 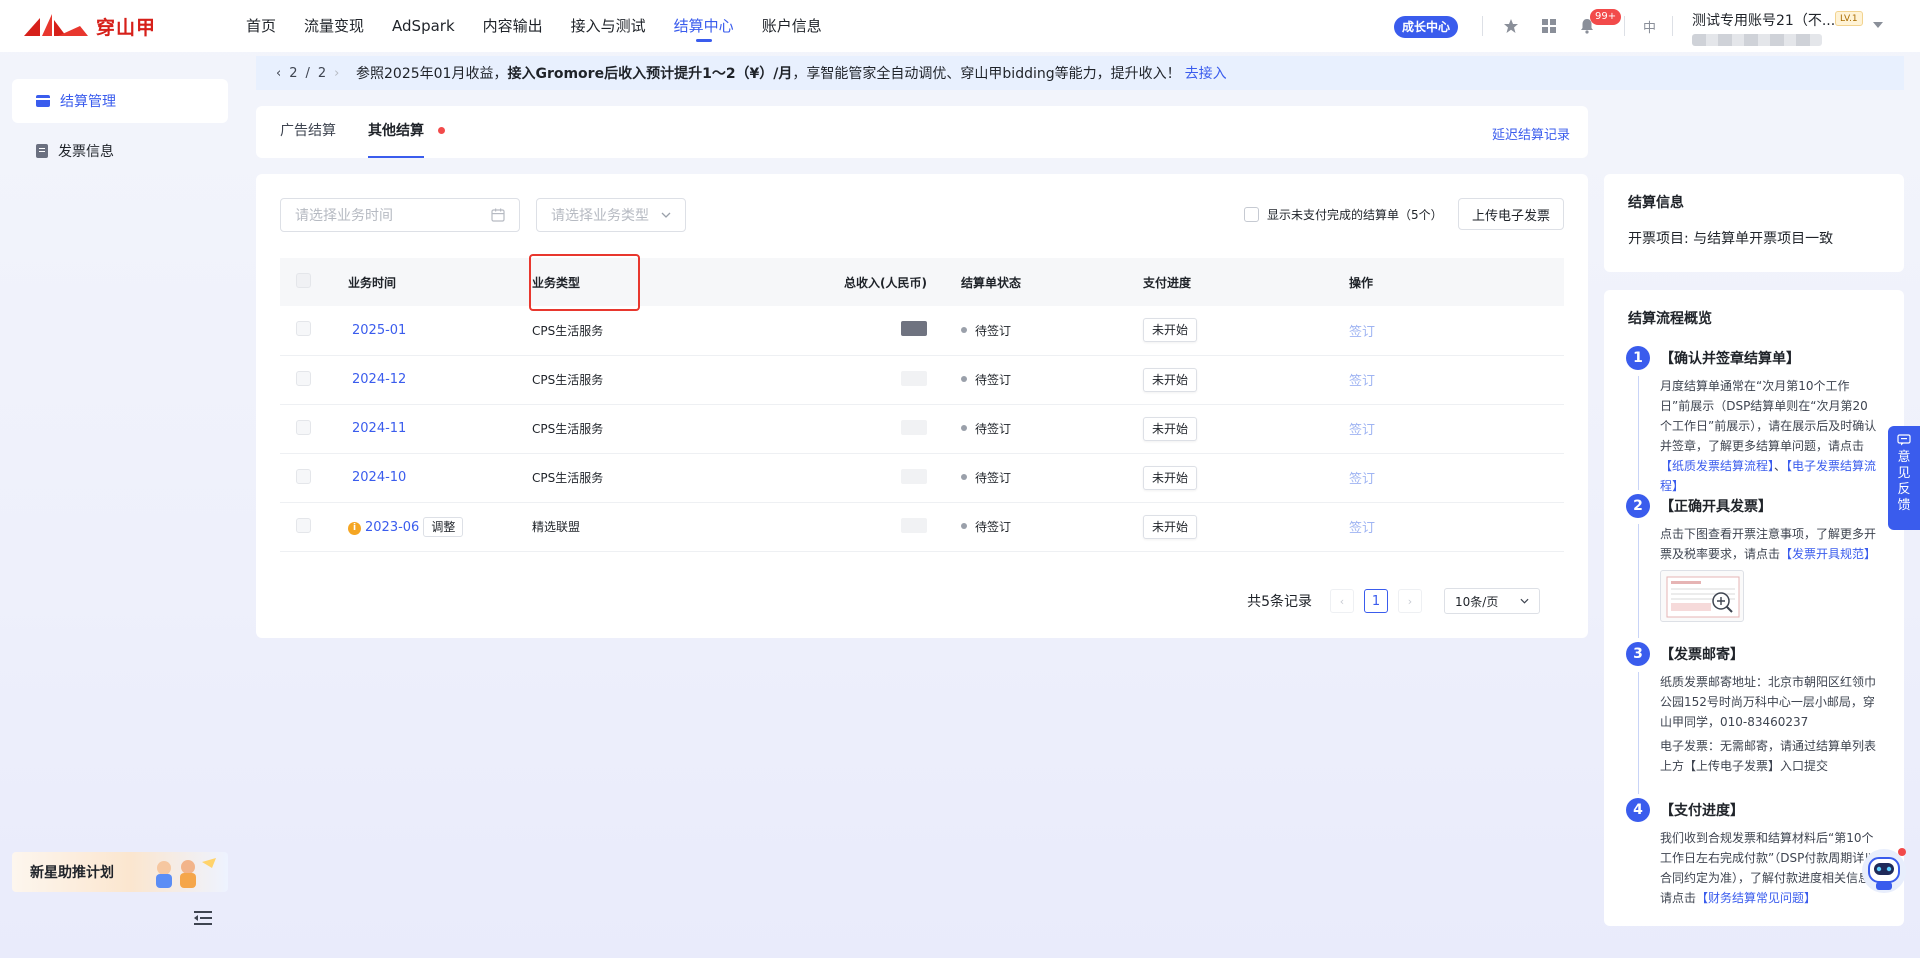 What do you see at coordinates (1904, 489) in the screenshot?
I see `feedback-char: 反` at bounding box center [1904, 489].